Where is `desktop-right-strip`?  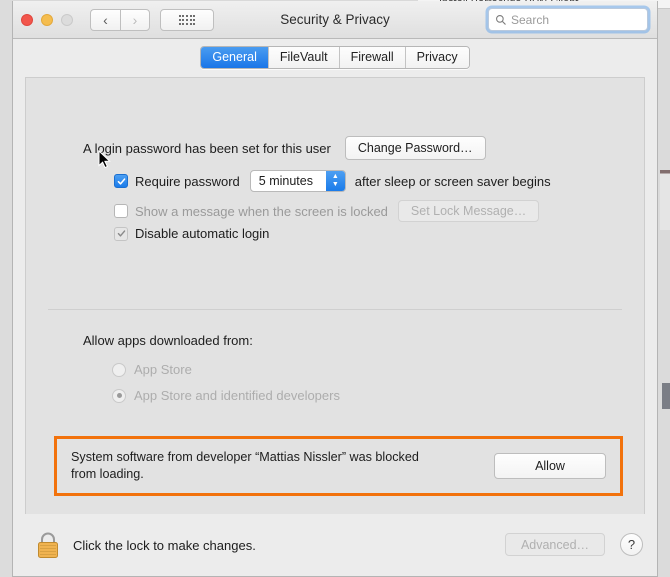 desktop-right-strip is located at coordinates (663, 288).